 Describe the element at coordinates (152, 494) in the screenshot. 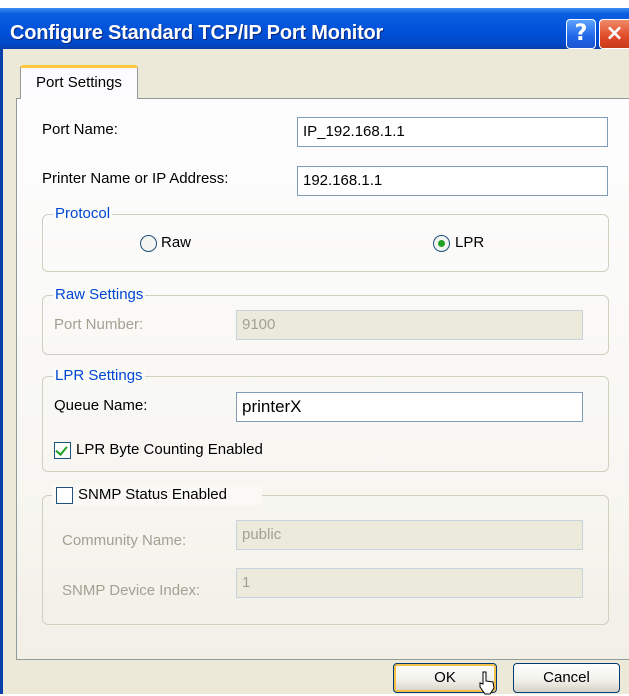

I see `snmp-enabled-label: SNMP Status Enabled` at that location.